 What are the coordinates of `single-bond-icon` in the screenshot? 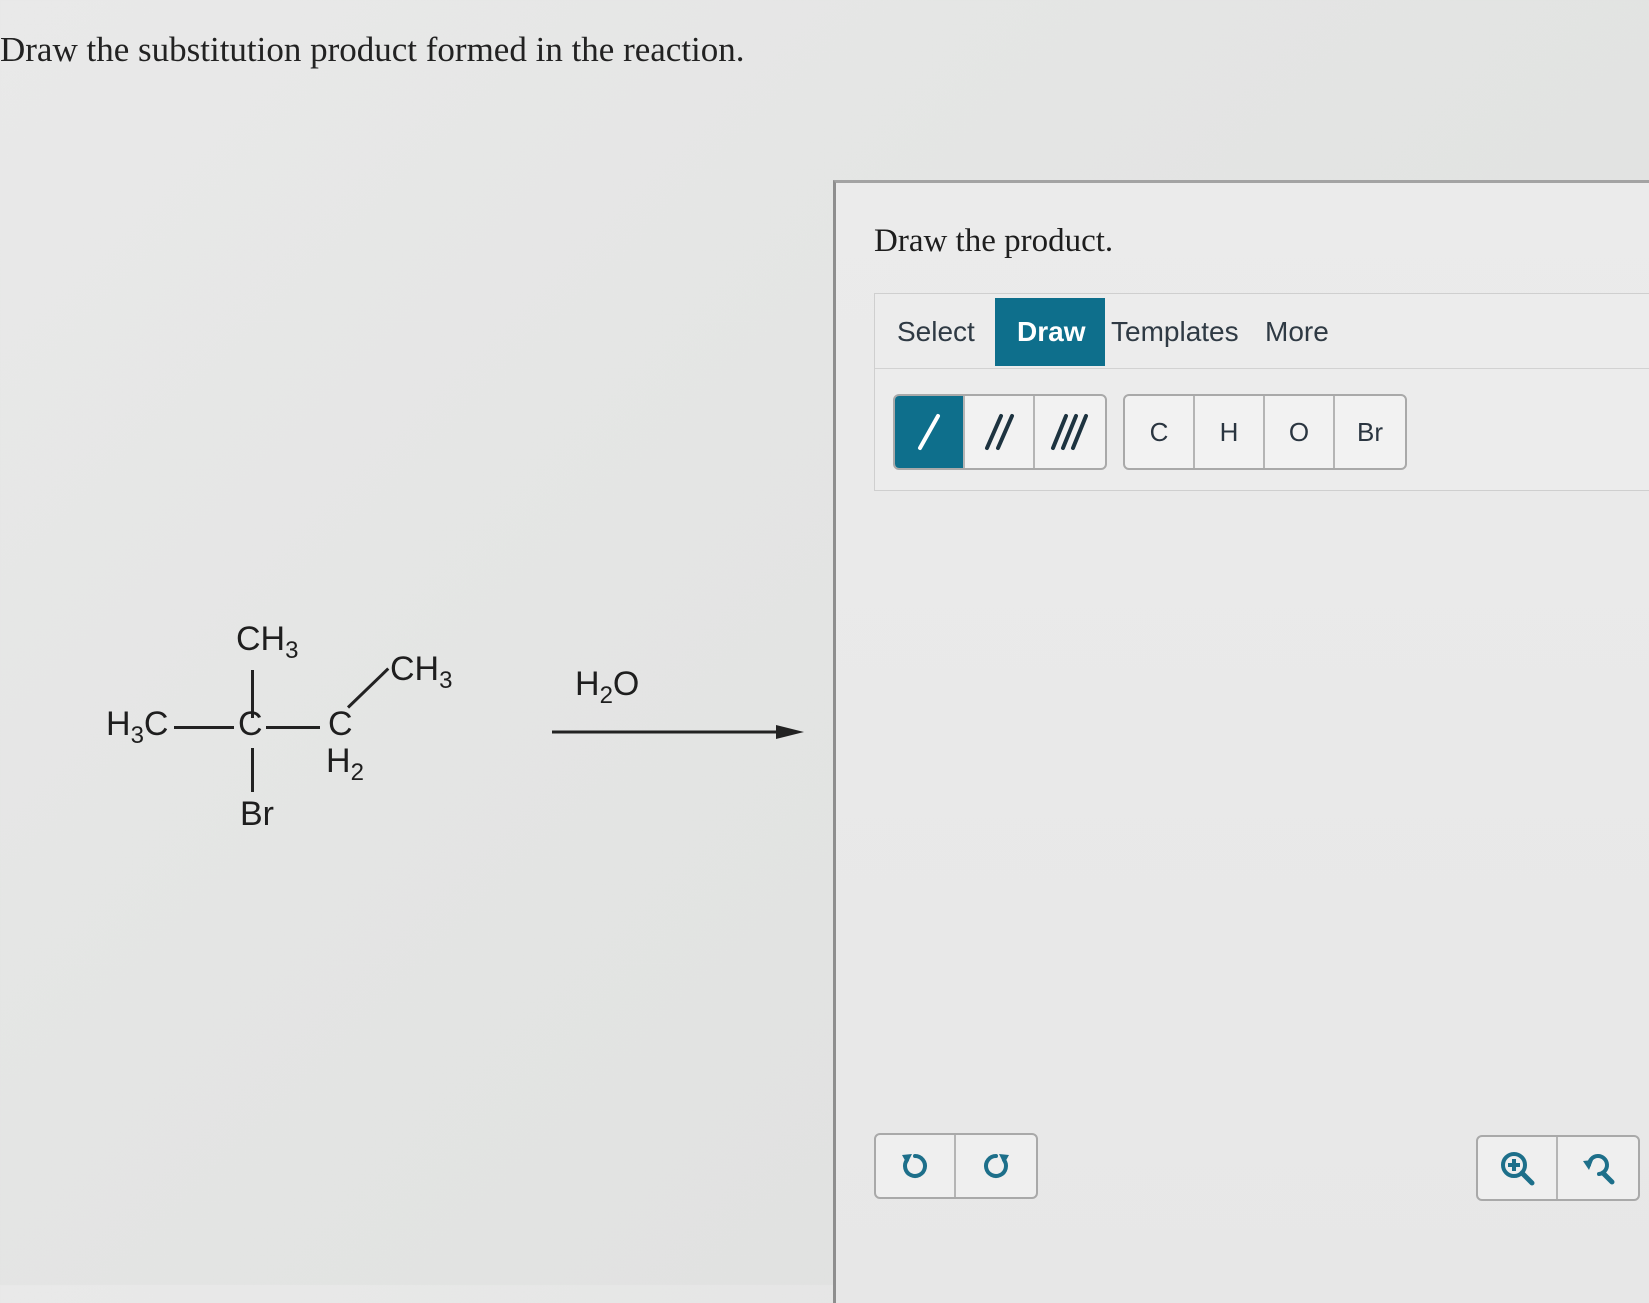 It's located at (929, 432).